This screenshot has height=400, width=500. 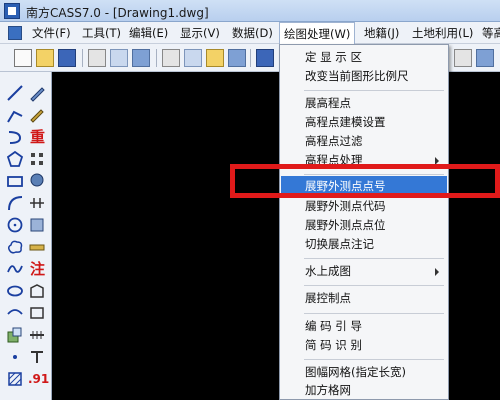 What do you see at coordinates (442, 33) in the screenshot?
I see `menu-land-use: 土地利用(L)` at bounding box center [442, 33].